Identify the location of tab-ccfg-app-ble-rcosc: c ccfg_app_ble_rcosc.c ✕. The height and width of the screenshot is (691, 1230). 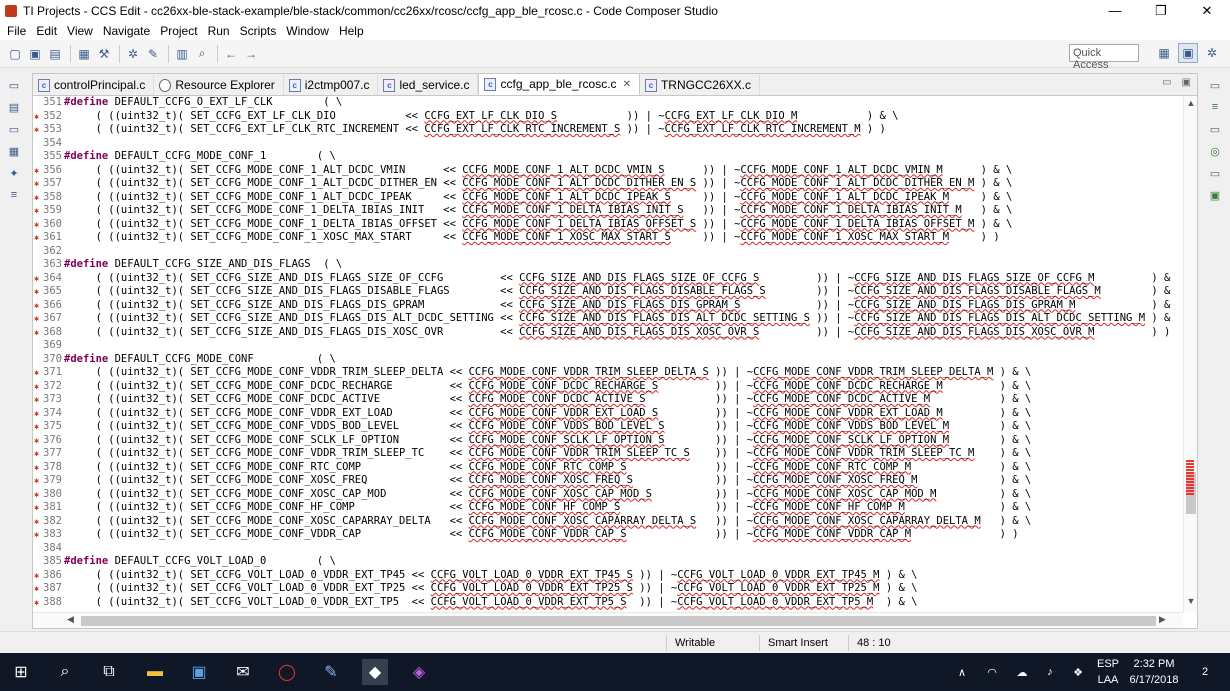
(559, 84).